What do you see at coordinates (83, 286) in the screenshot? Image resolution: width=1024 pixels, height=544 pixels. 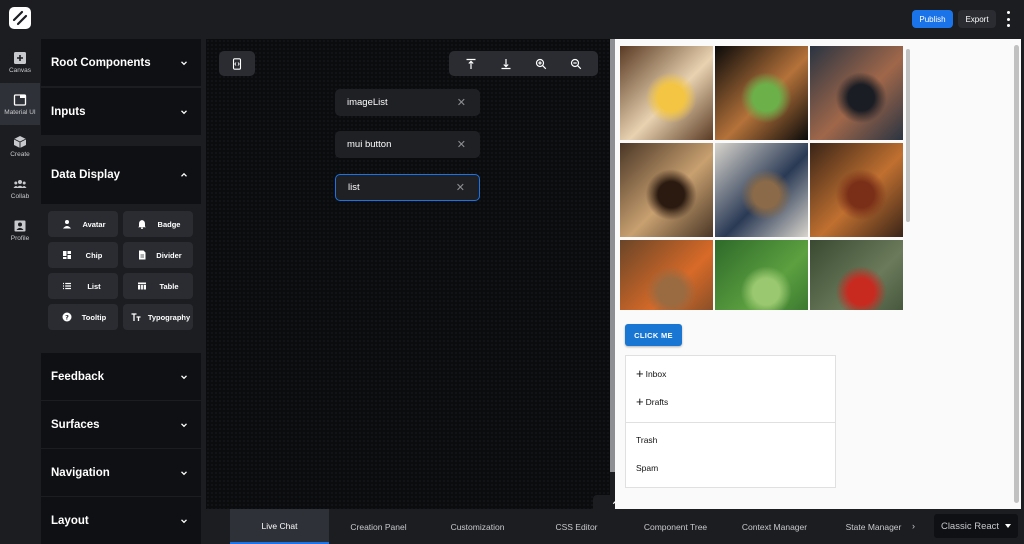 I see `component-list: List` at bounding box center [83, 286].